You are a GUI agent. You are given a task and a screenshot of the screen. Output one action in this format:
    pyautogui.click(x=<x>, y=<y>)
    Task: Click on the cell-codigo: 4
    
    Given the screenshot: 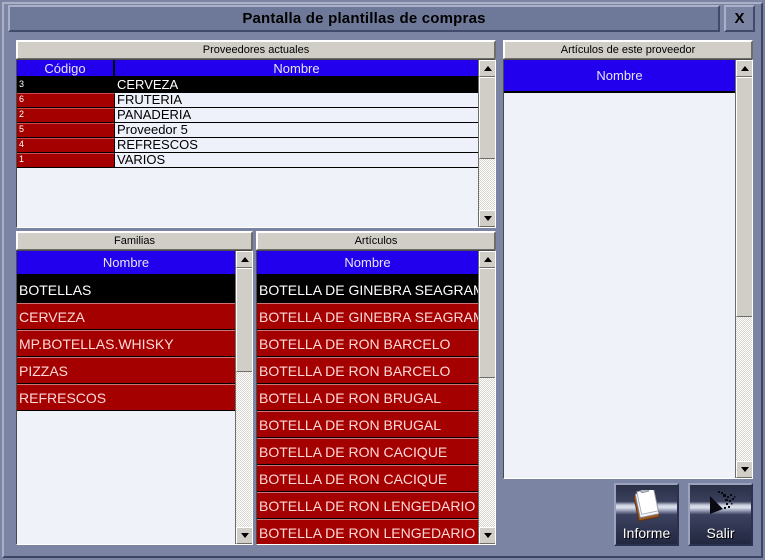 What is the action you would take?
    pyautogui.click(x=66, y=145)
    